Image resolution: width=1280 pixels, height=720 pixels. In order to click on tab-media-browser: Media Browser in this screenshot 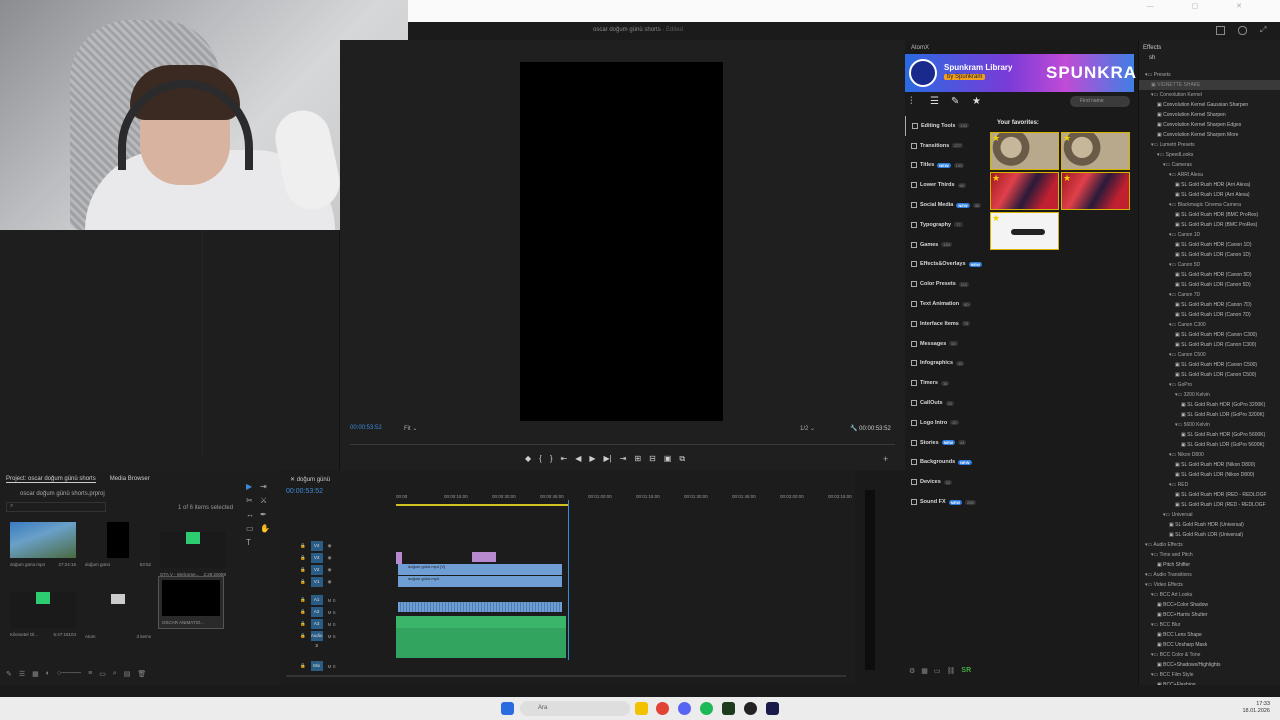, I will do `click(130, 479)`.